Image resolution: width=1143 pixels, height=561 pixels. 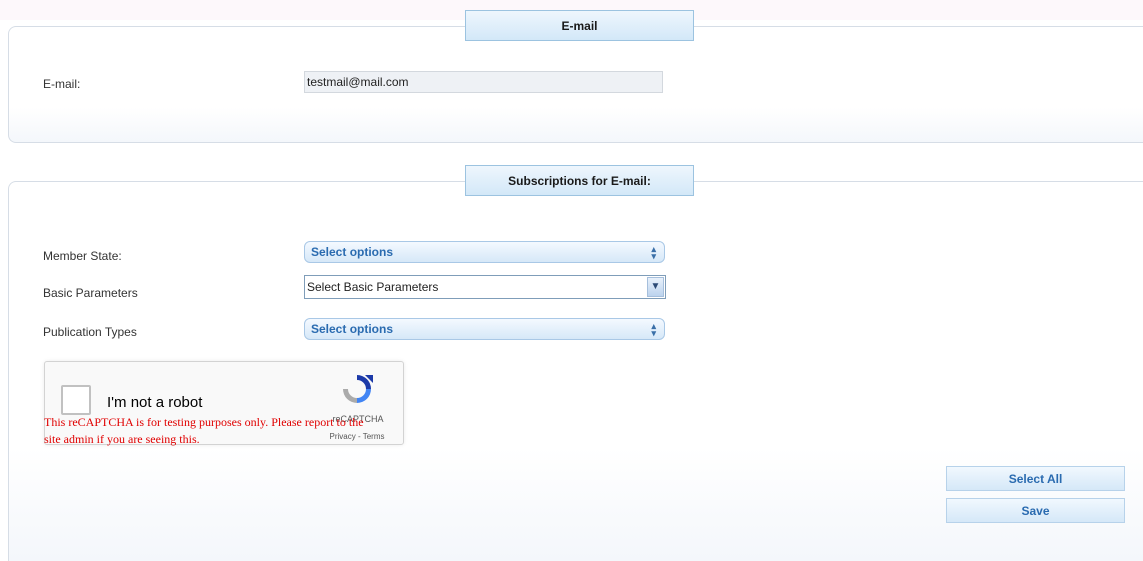 I want to click on publication-types-value: Select options, so click(x=352, y=329).